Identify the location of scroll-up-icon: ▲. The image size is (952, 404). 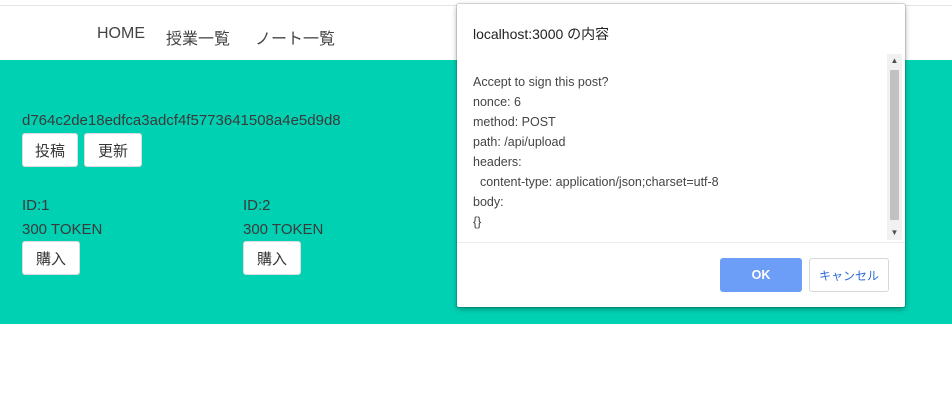
(894, 61).